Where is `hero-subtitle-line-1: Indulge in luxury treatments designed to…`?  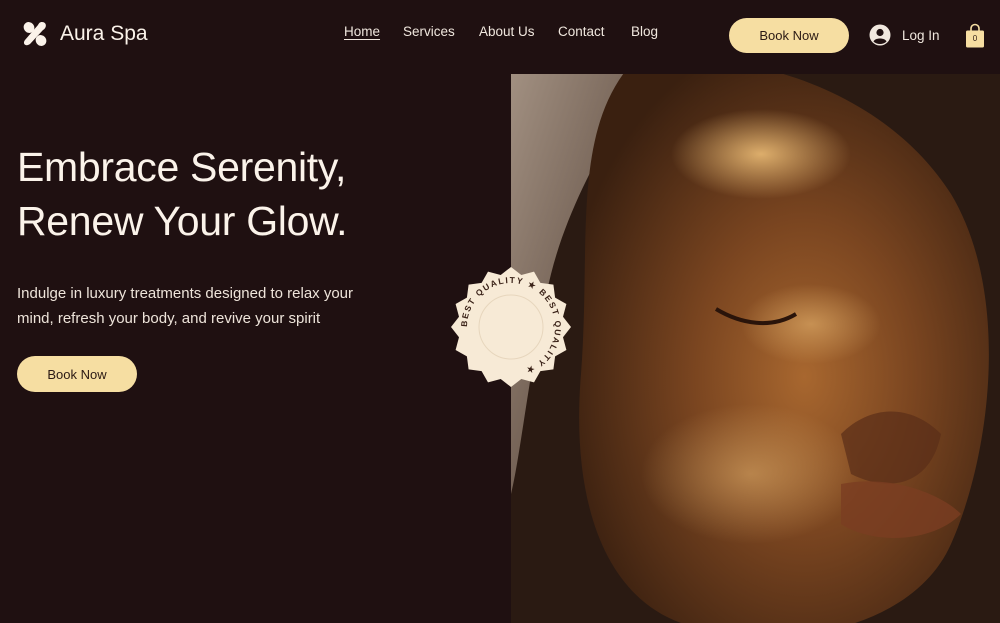 hero-subtitle-line-1: Indulge in luxury treatments designed to… is located at coordinates (185, 293).